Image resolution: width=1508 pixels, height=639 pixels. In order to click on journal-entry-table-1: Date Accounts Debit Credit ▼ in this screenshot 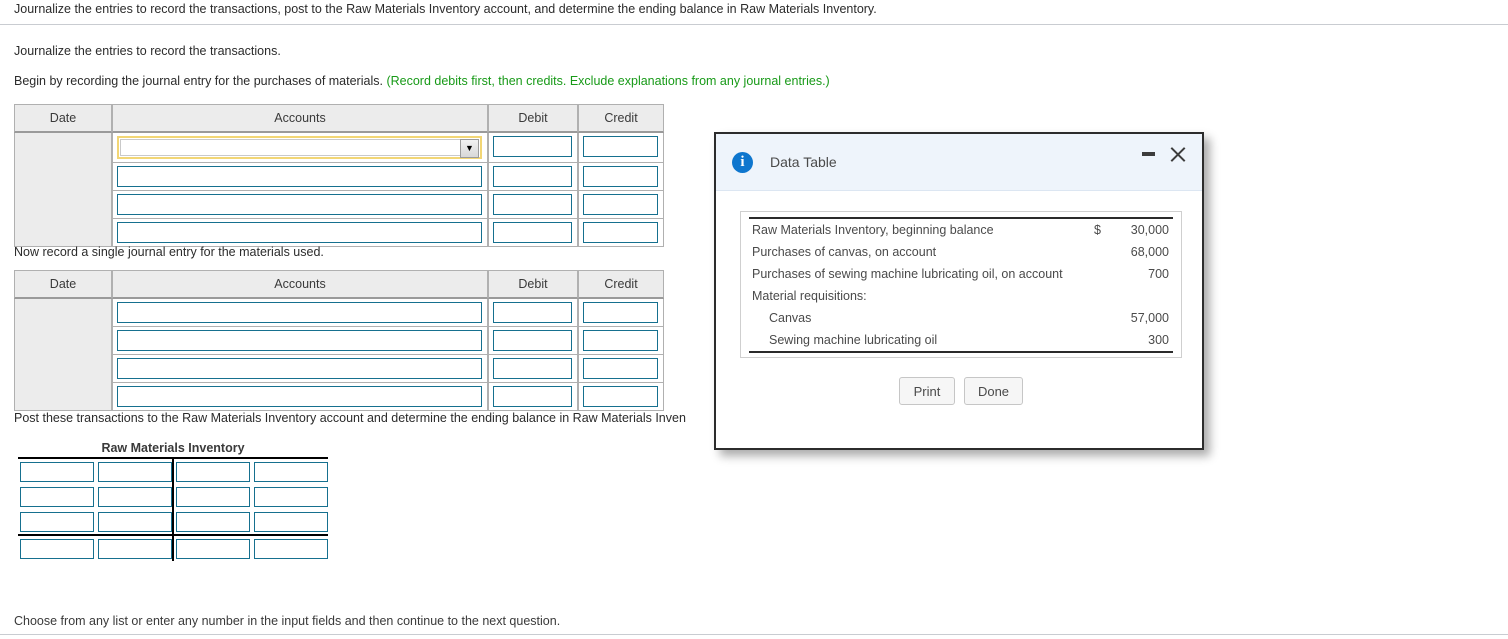, I will do `click(339, 175)`.